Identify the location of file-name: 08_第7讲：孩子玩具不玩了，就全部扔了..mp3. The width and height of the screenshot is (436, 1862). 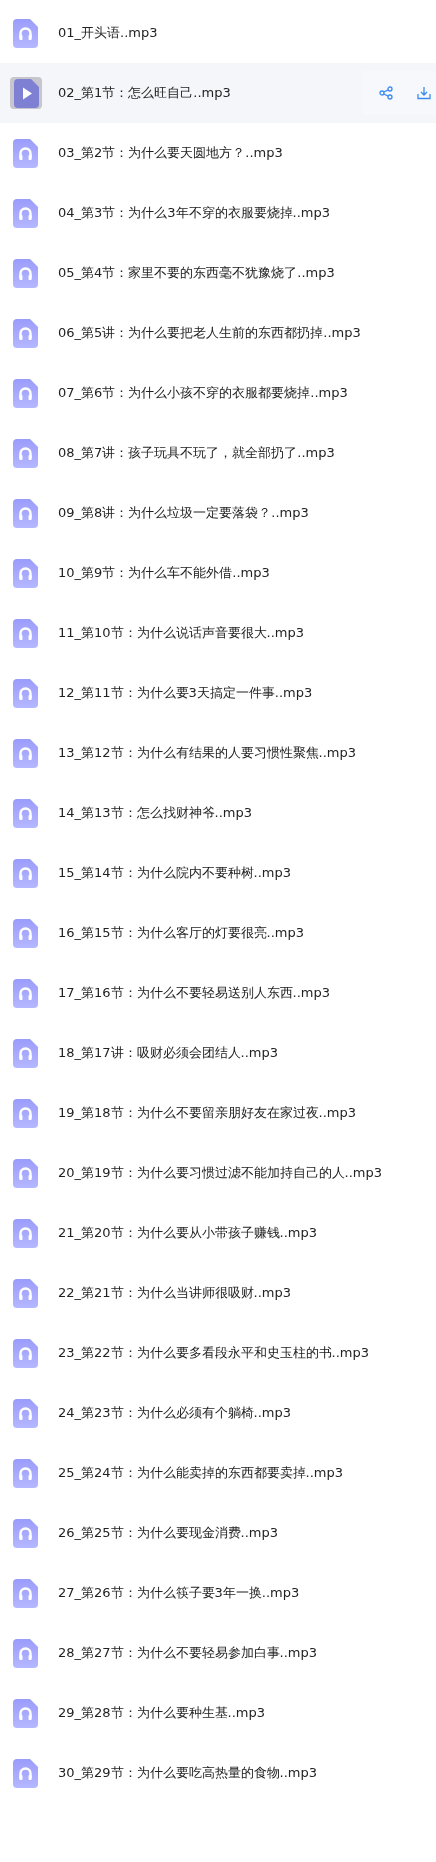
(197, 453).